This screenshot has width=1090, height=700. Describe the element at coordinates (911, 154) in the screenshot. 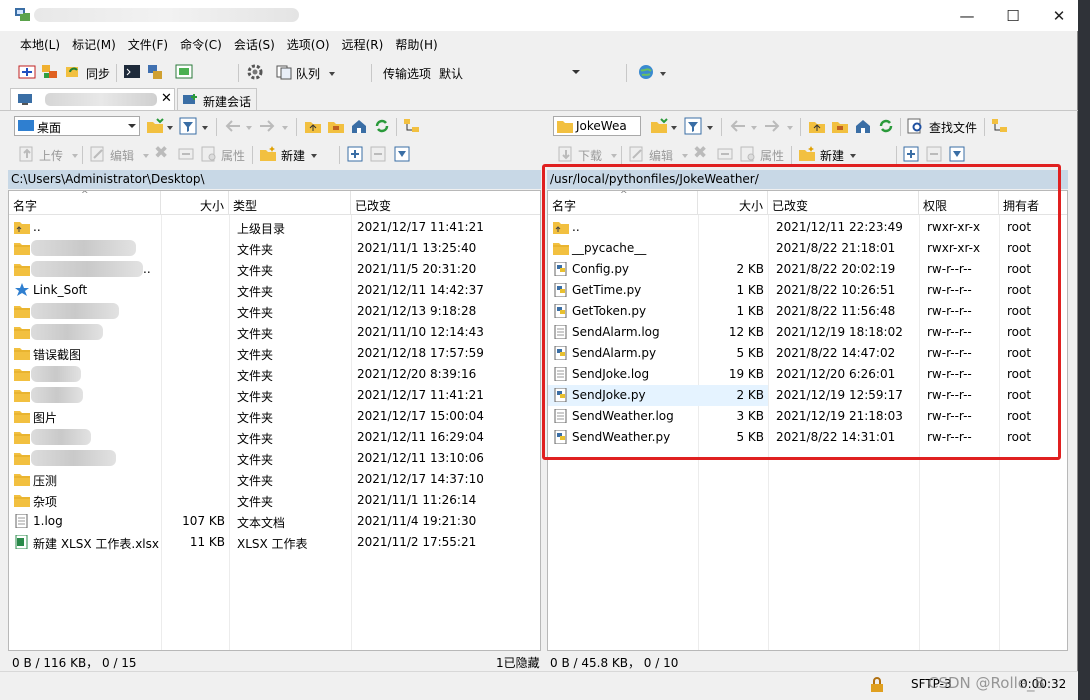

I see `select-all-icon` at that location.